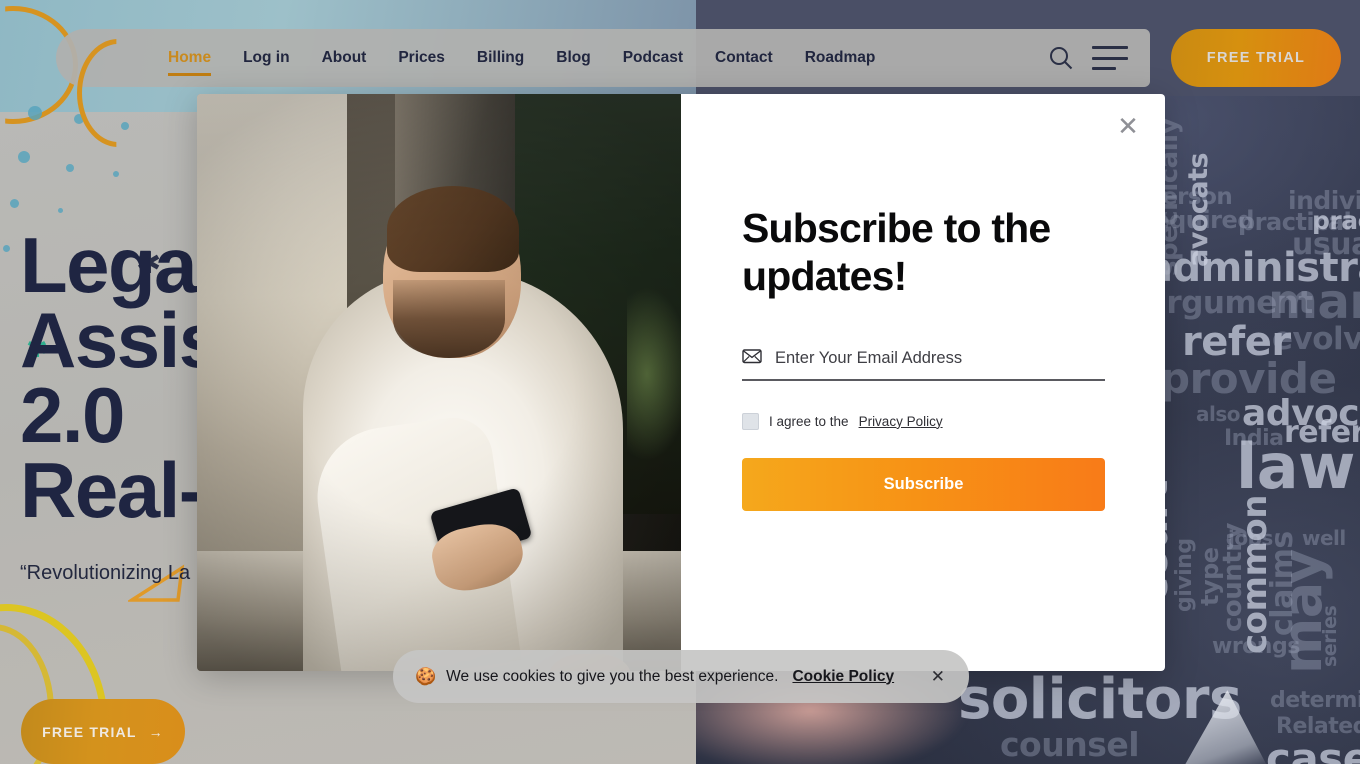 Image resolution: width=1360 pixels, height=764 pixels. I want to click on hero-line-4: Real-, so click(112, 489).